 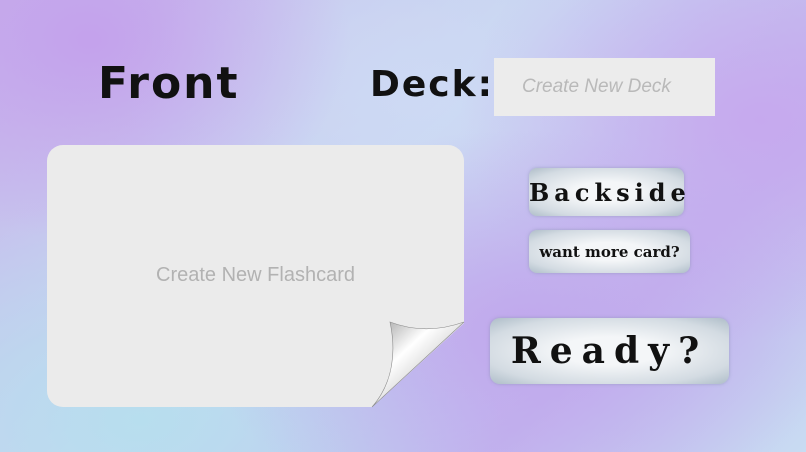 I want to click on flashcard-text-input, so click(x=255, y=275).